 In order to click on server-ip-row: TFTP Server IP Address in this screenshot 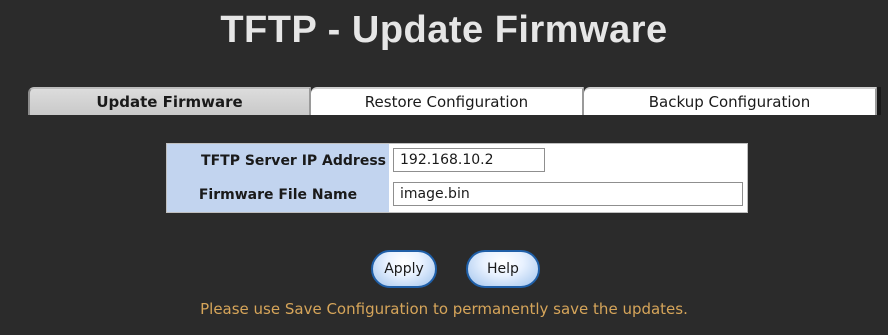, I will do `click(457, 161)`.